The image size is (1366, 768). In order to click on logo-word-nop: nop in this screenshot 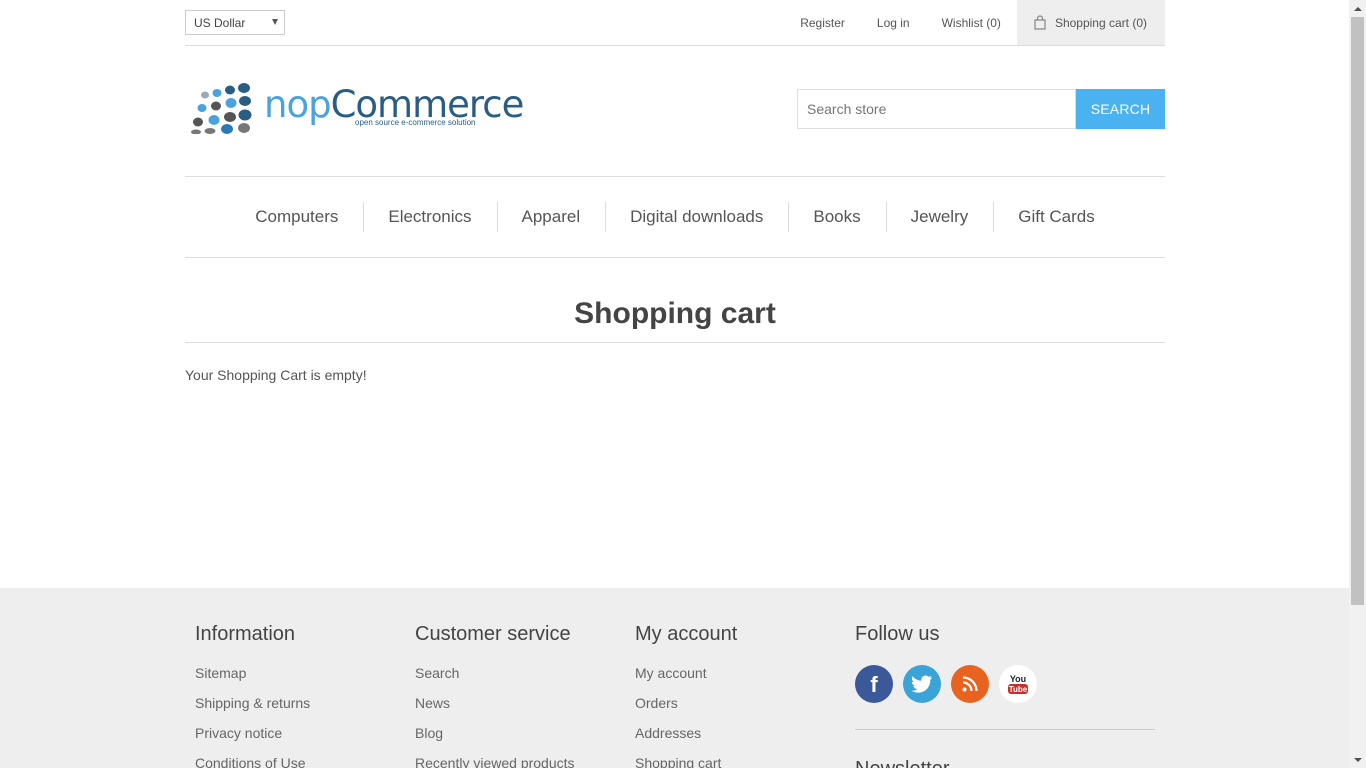, I will do `click(298, 104)`.